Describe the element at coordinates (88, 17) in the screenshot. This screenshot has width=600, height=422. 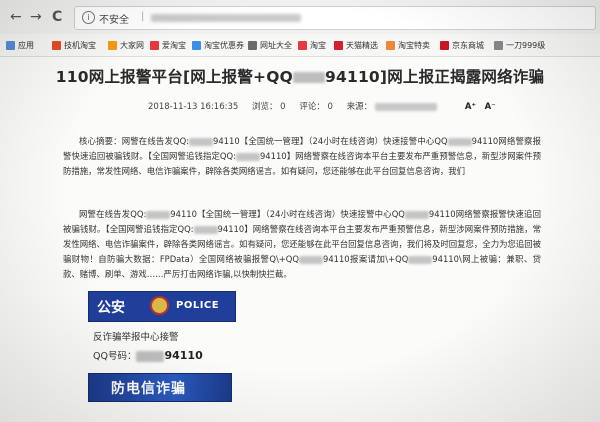
I see `info-icon: i` at that location.